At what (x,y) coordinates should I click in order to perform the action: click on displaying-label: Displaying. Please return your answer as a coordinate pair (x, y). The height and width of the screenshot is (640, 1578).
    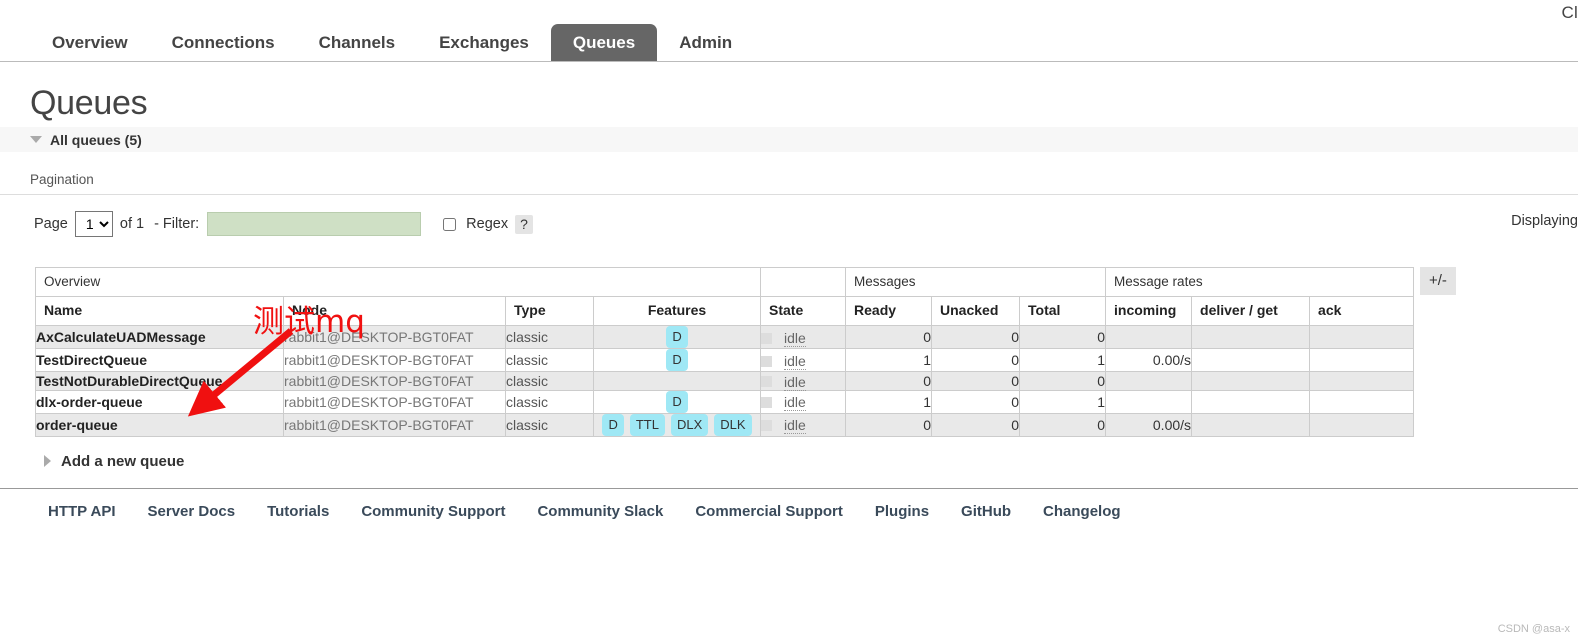
    Looking at the image, I should click on (1544, 221).